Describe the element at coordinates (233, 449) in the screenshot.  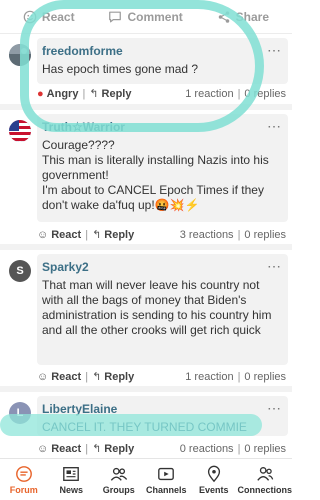
I see `reaction-count-text: 0 reactions | 0 replies` at that location.